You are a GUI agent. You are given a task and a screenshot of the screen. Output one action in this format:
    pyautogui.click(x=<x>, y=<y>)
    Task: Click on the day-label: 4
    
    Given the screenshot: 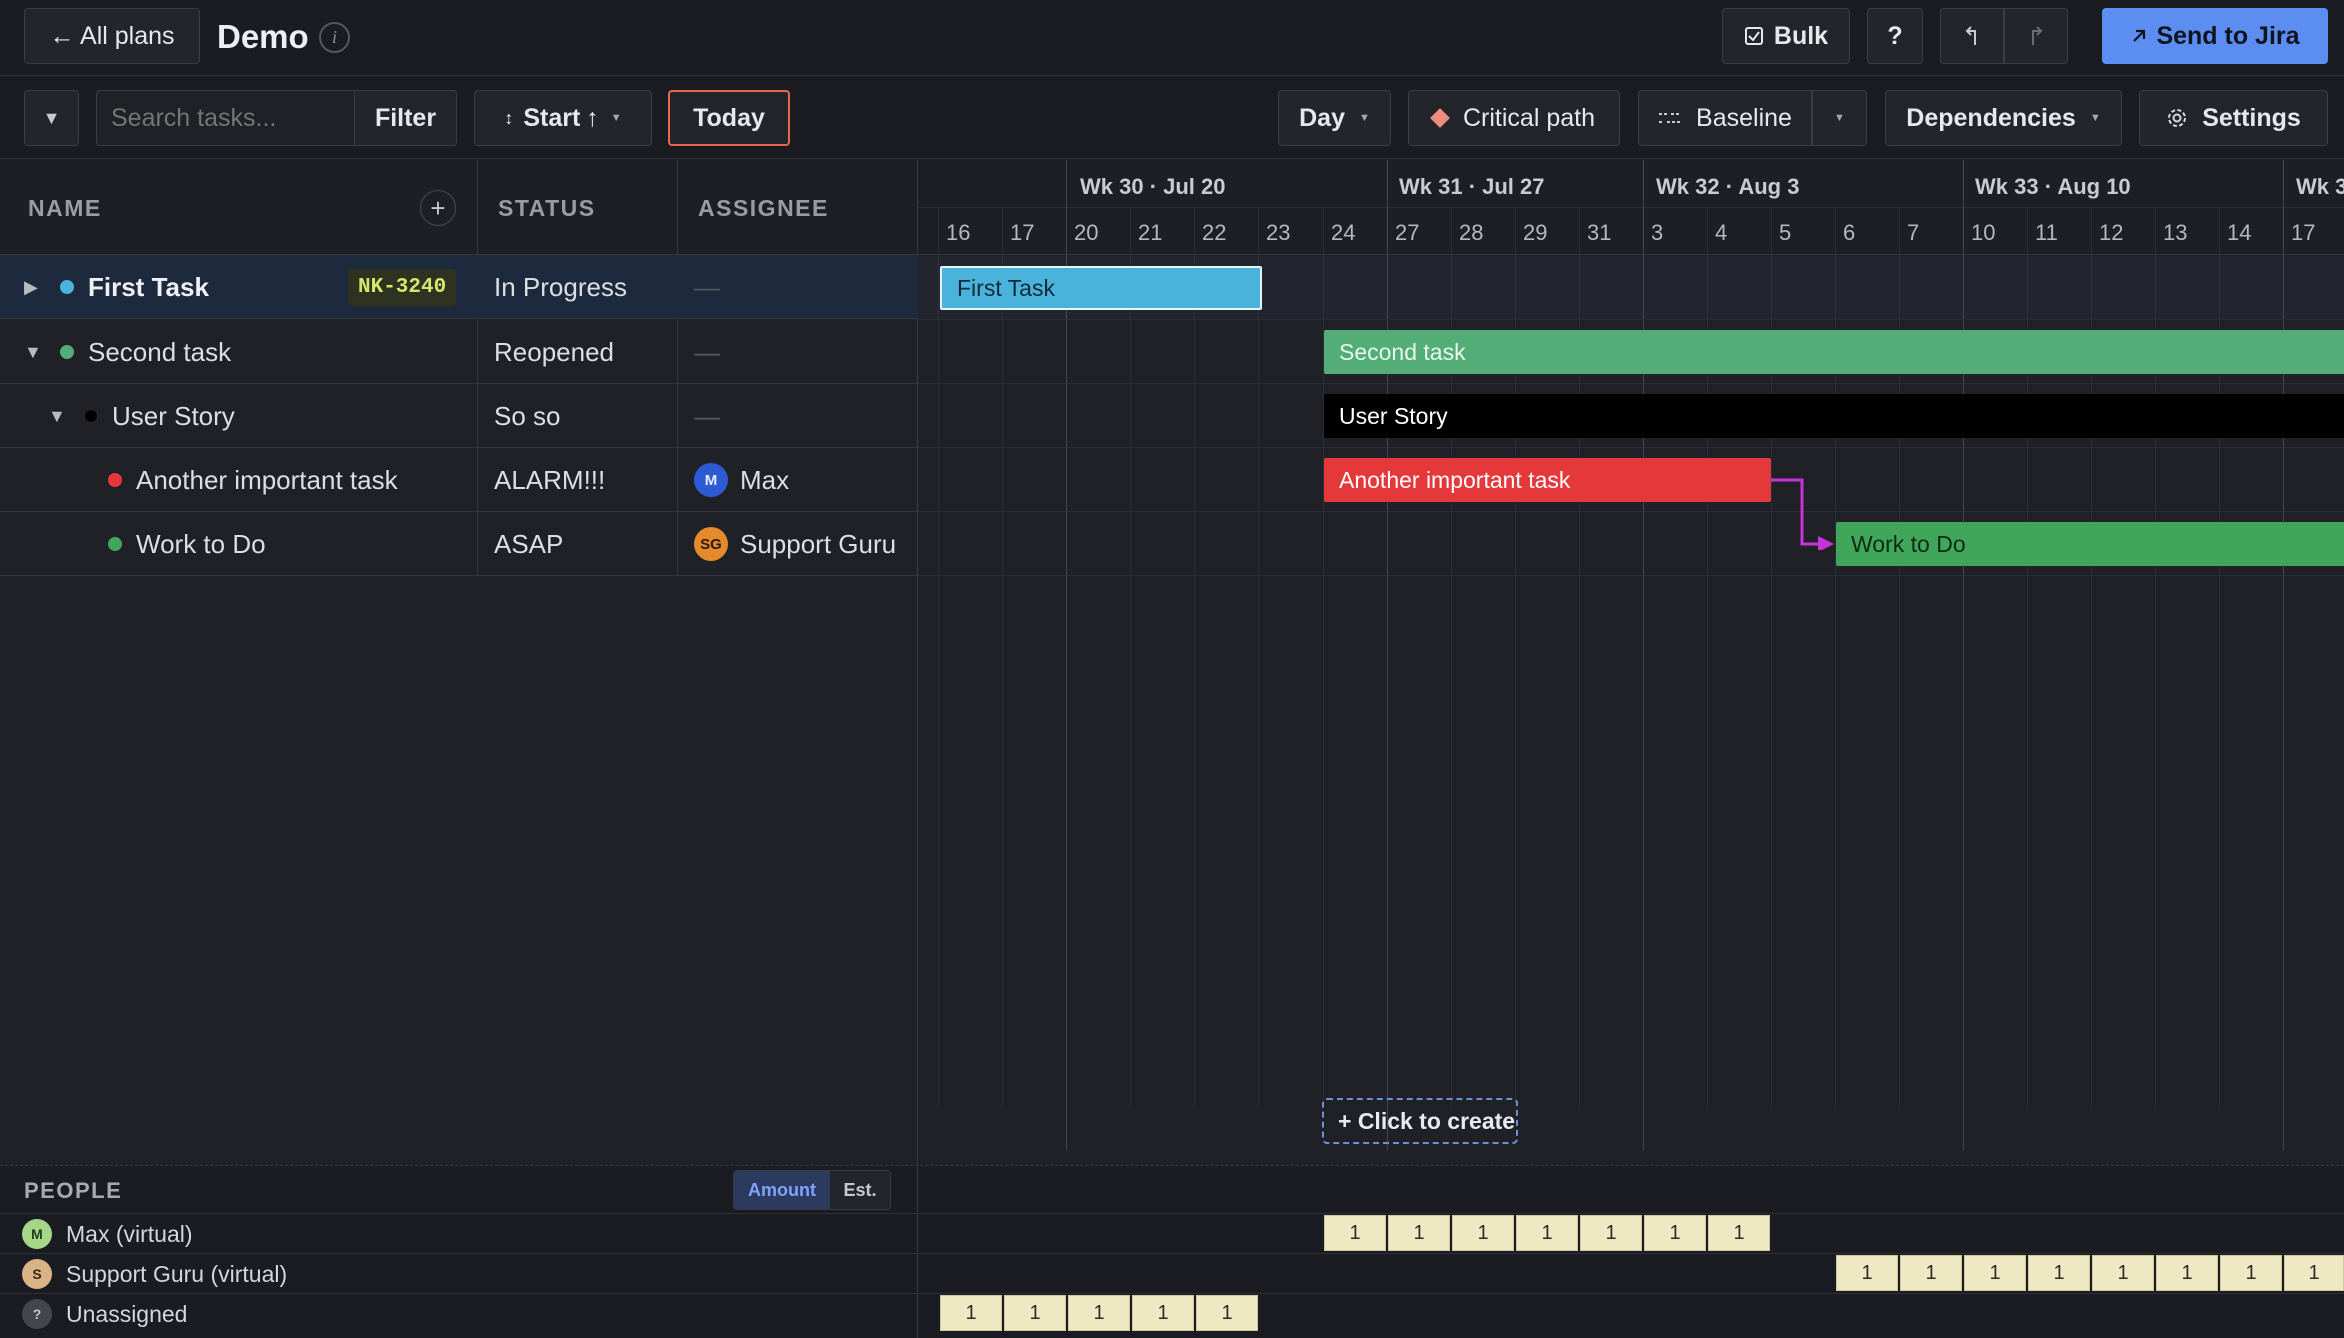 What is the action you would take?
    pyautogui.click(x=1721, y=232)
    